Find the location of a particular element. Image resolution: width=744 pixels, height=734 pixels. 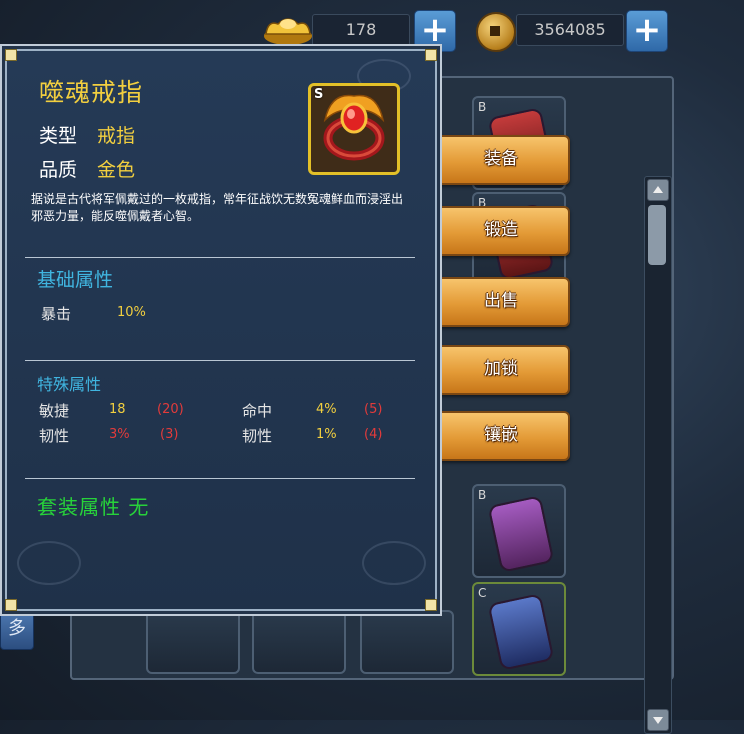

stat-range: (5) is located at coordinates (373, 409).